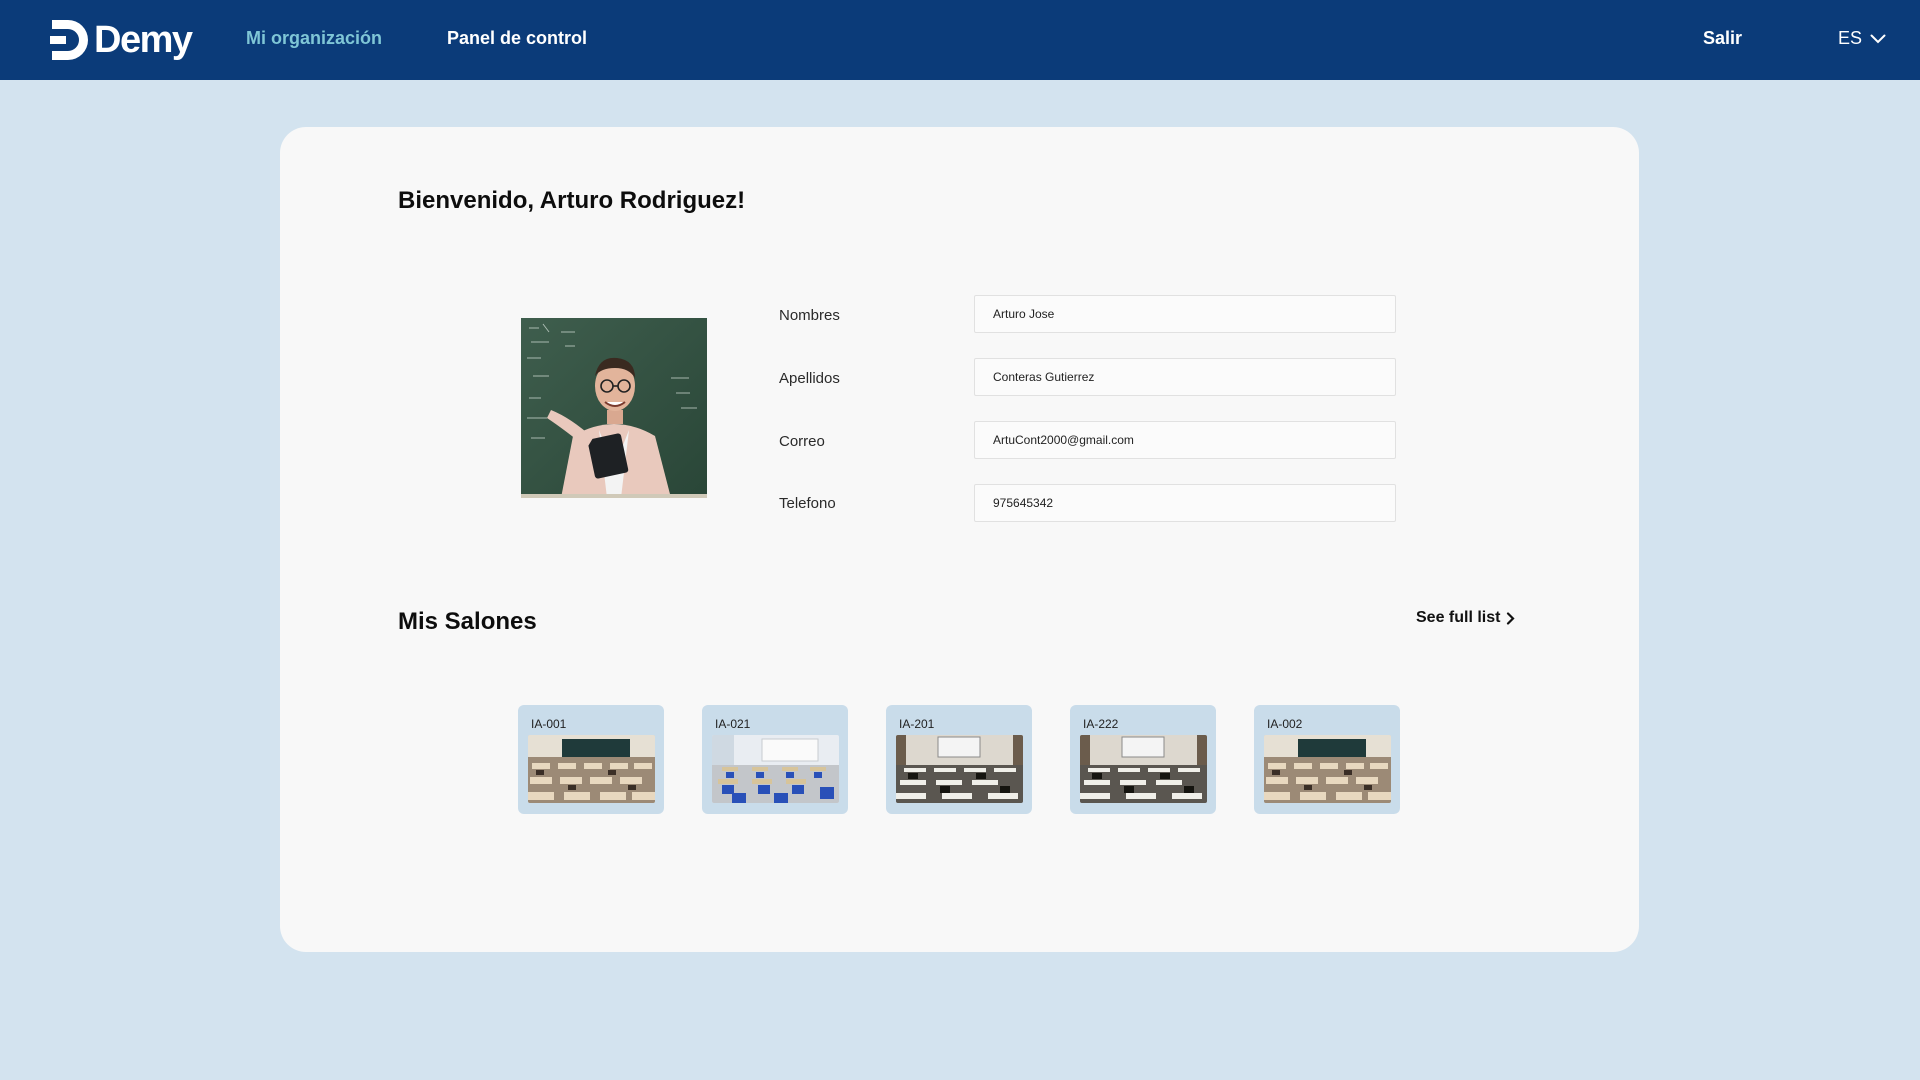 The image size is (1920, 1080). I want to click on mis-salones-heading: Mis Salones, so click(467, 621).